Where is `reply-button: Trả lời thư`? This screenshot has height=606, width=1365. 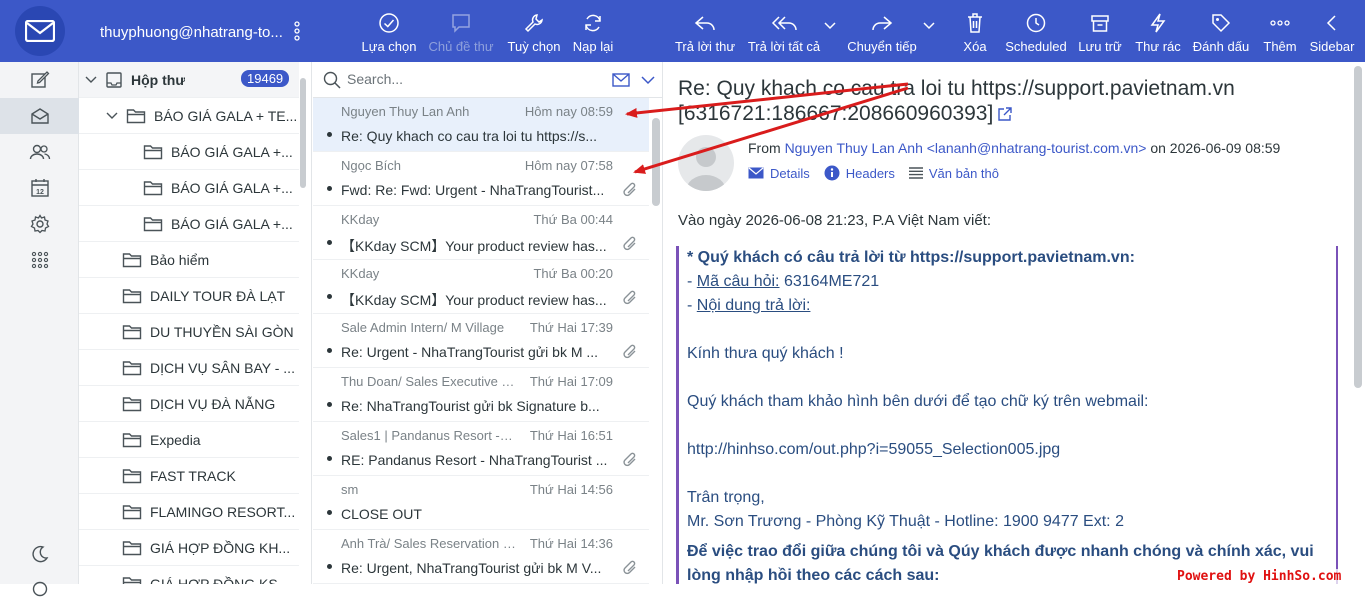 reply-button: Trả lời thư is located at coordinates (705, 32).